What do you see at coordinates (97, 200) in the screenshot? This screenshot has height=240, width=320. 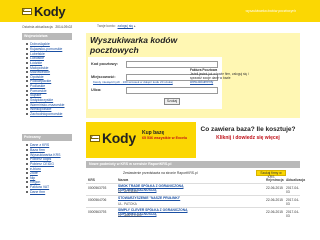 I see `krs-cell: 0000564706` at bounding box center [97, 200].